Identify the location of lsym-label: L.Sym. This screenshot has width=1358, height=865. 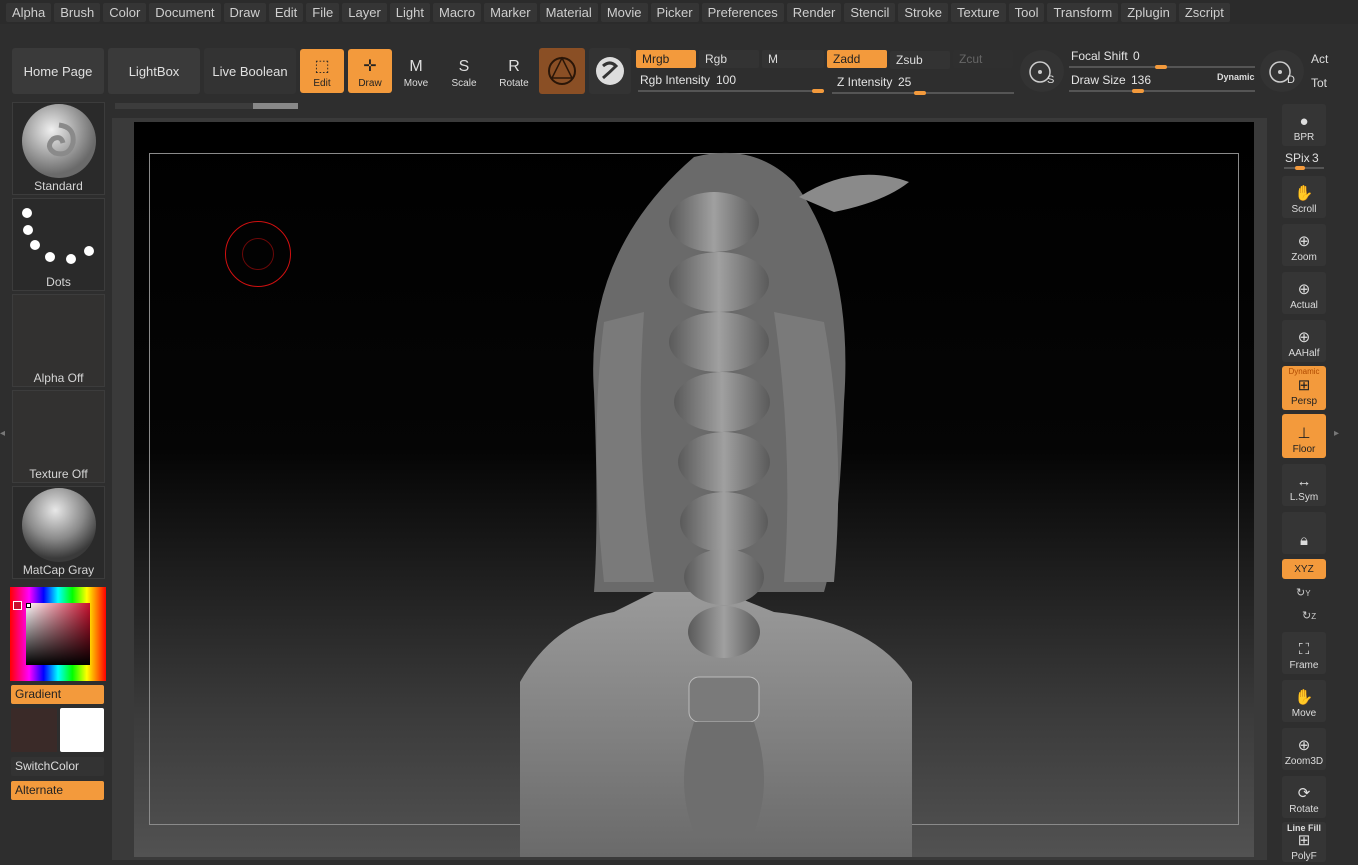
(1304, 497).